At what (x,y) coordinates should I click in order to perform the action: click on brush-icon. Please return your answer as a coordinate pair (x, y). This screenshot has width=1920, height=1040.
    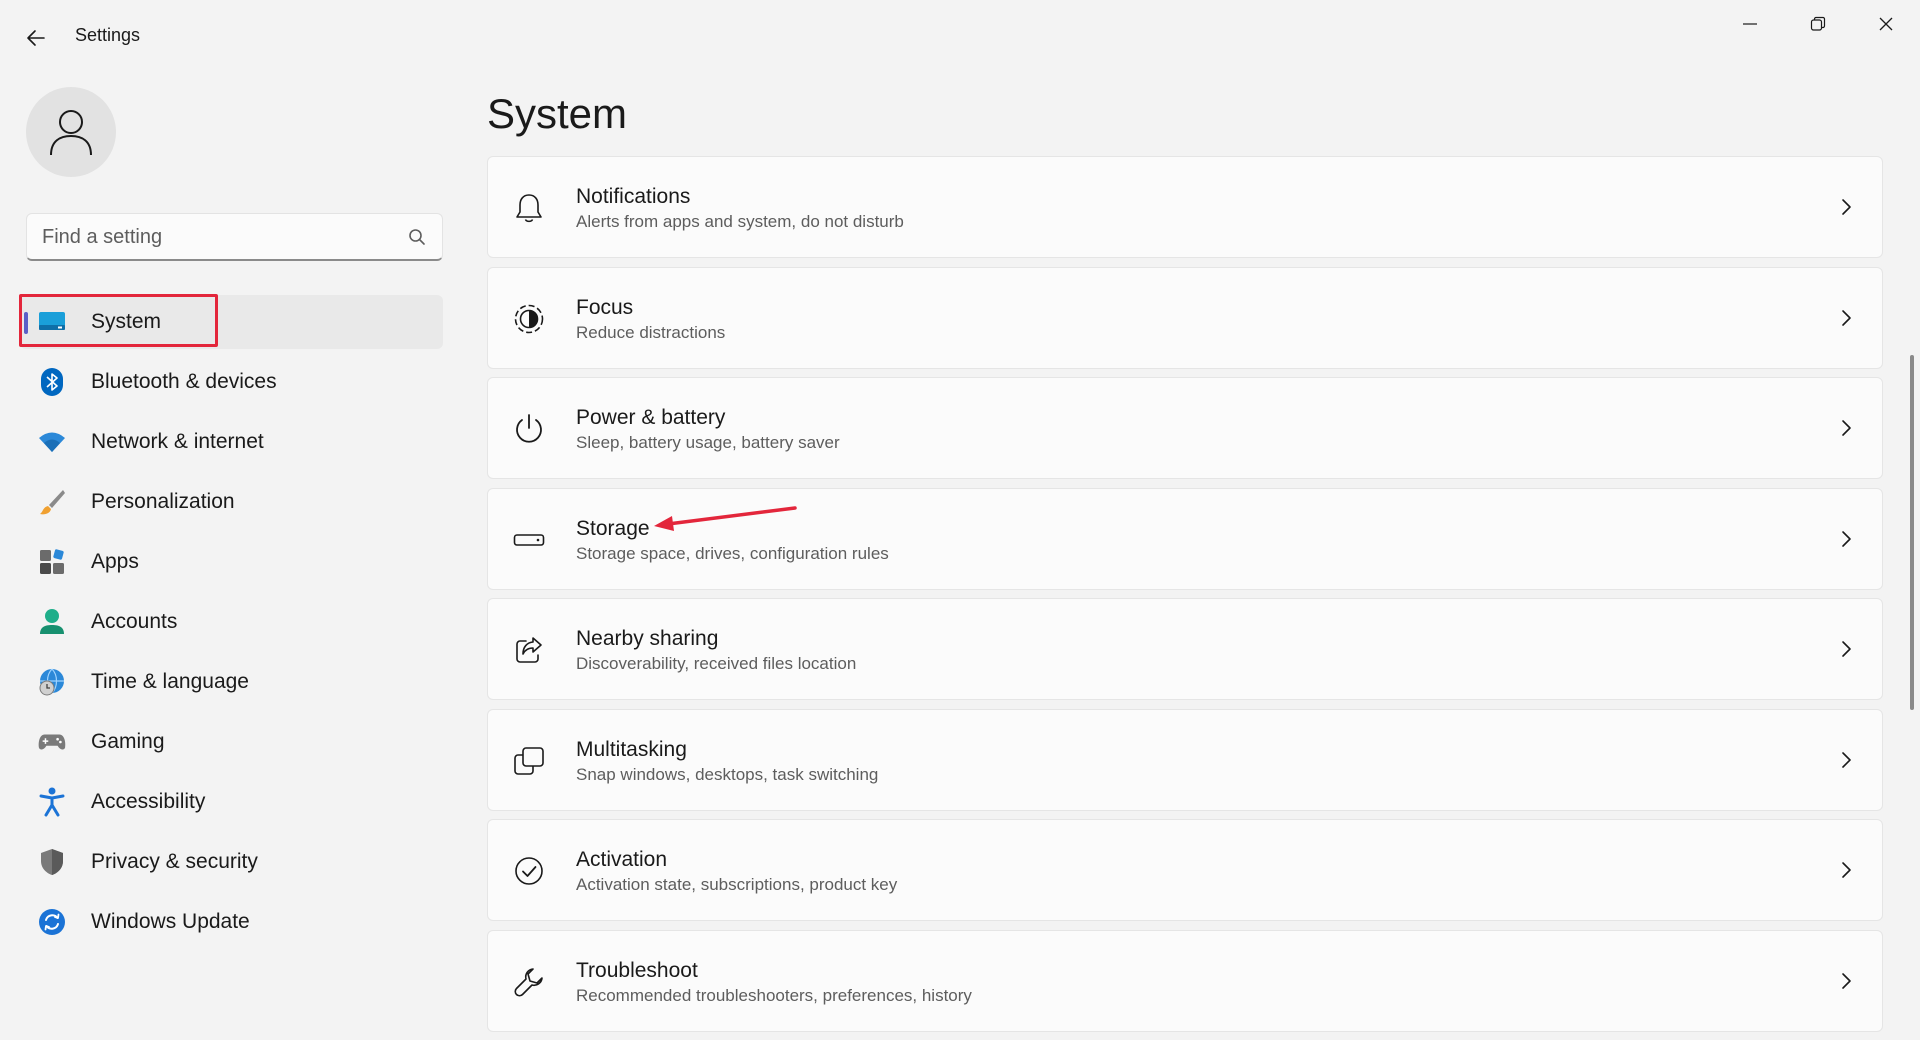
    Looking at the image, I should click on (52, 502).